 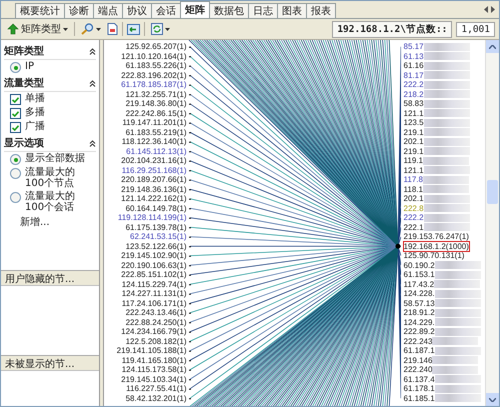 I want to click on ip-label: 61.183.55.219(1), so click(x=156, y=132).